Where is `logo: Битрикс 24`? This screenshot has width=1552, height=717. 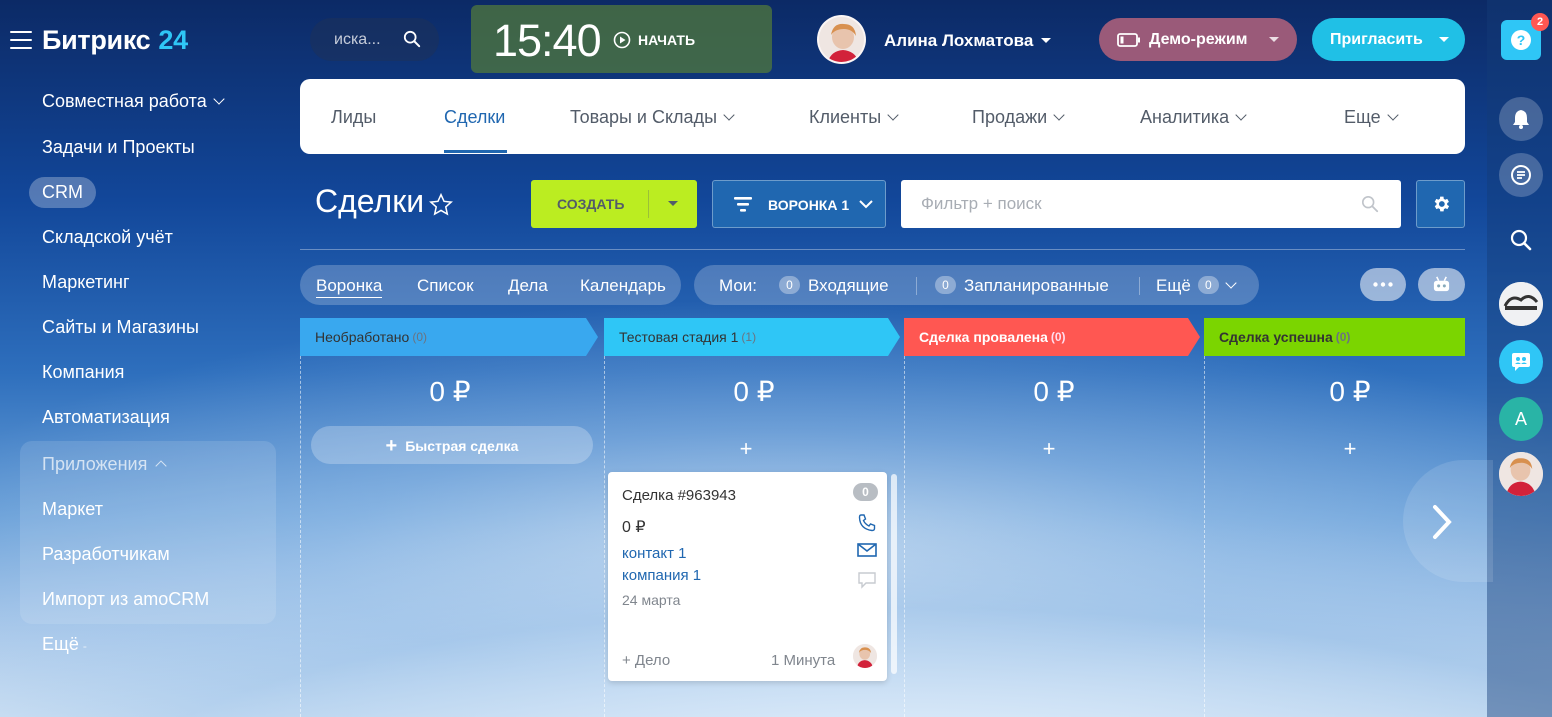 logo: Битрикс 24 is located at coordinates (115, 40).